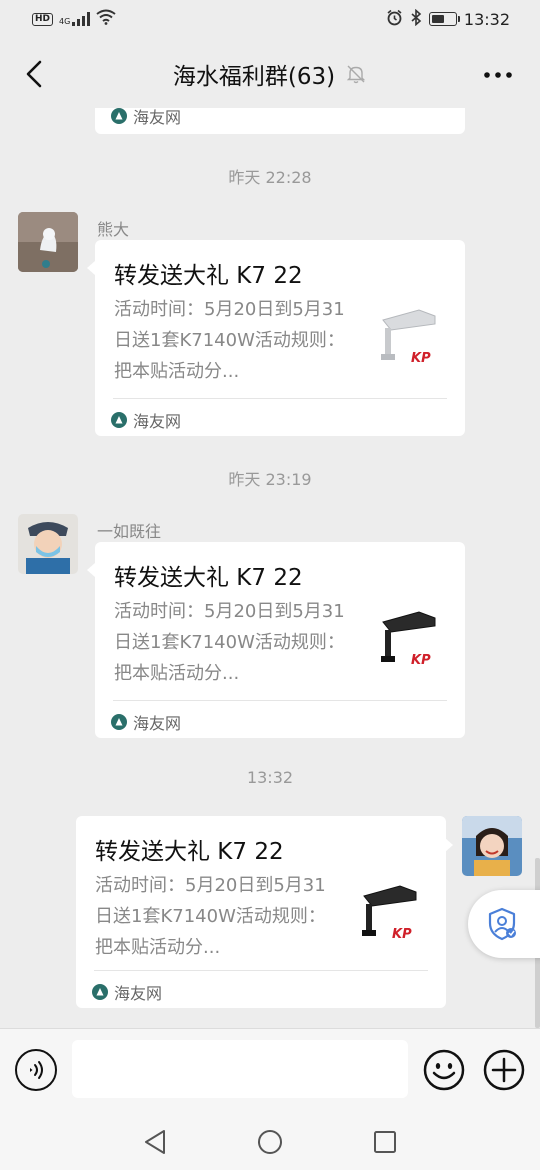 The image size is (540, 1170). Describe the element at coordinates (444, 19) in the screenshot. I see `battery-icon` at that location.